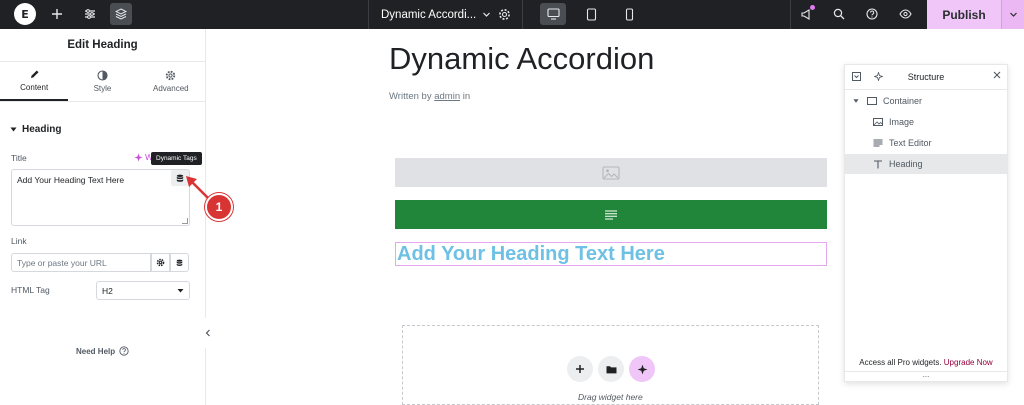 The width and height of the screenshot is (1024, 405). I want to click on add-element-button, so click(57, 14).